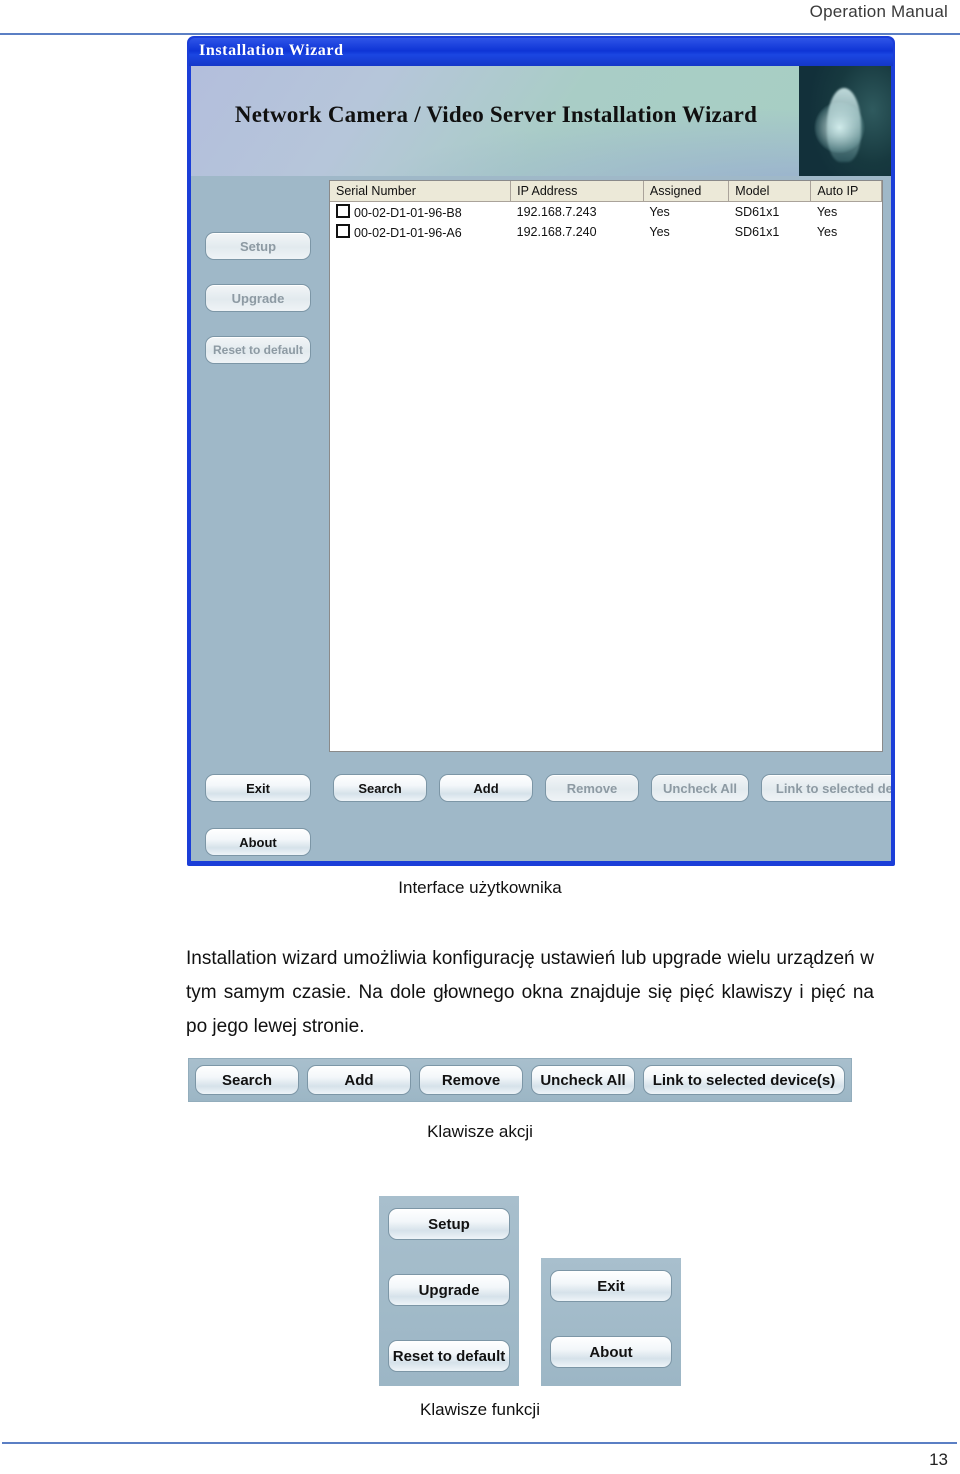 This screenshot has height=1474, width=960. I want to click on action-button-add: Add, so click(486, 788).